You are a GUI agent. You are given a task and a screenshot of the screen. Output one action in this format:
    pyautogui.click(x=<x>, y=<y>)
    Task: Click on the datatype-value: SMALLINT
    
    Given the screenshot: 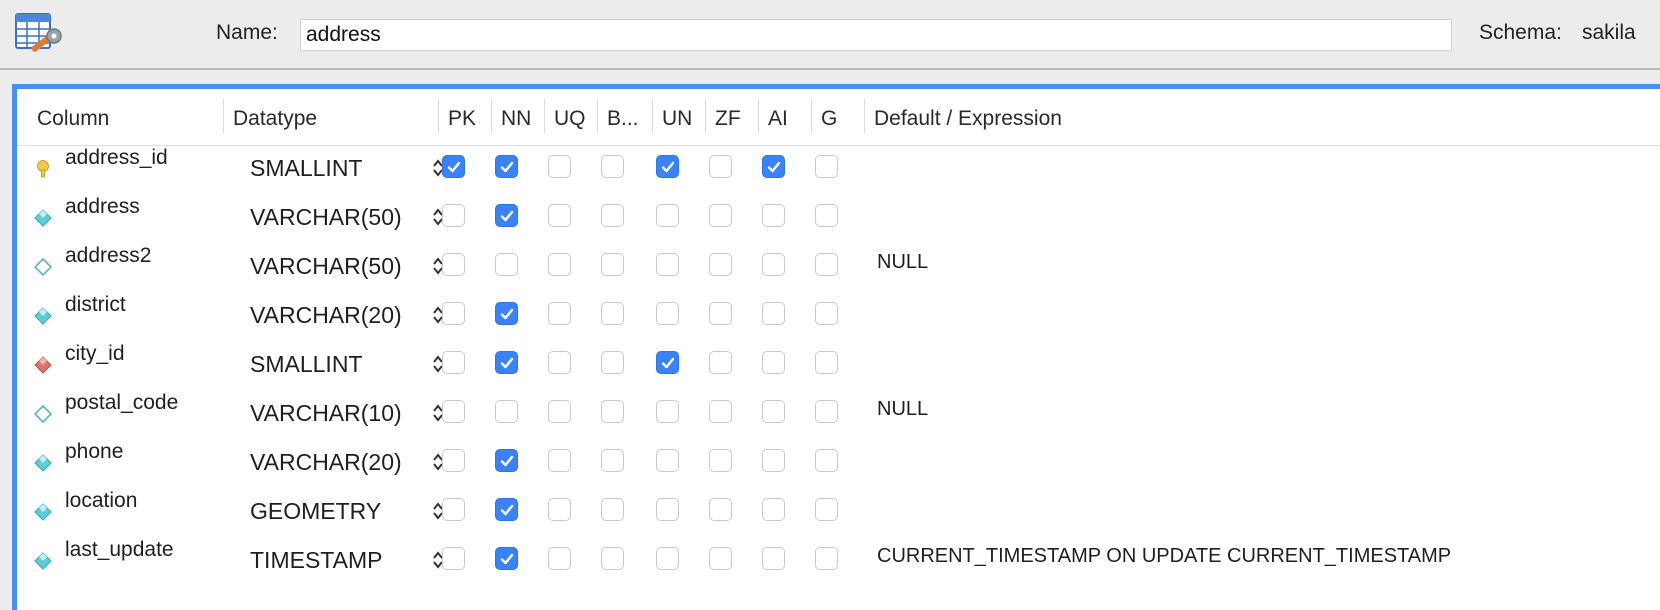 What is the action you would take?
    pyautogui.click(x=306, y=168)
    